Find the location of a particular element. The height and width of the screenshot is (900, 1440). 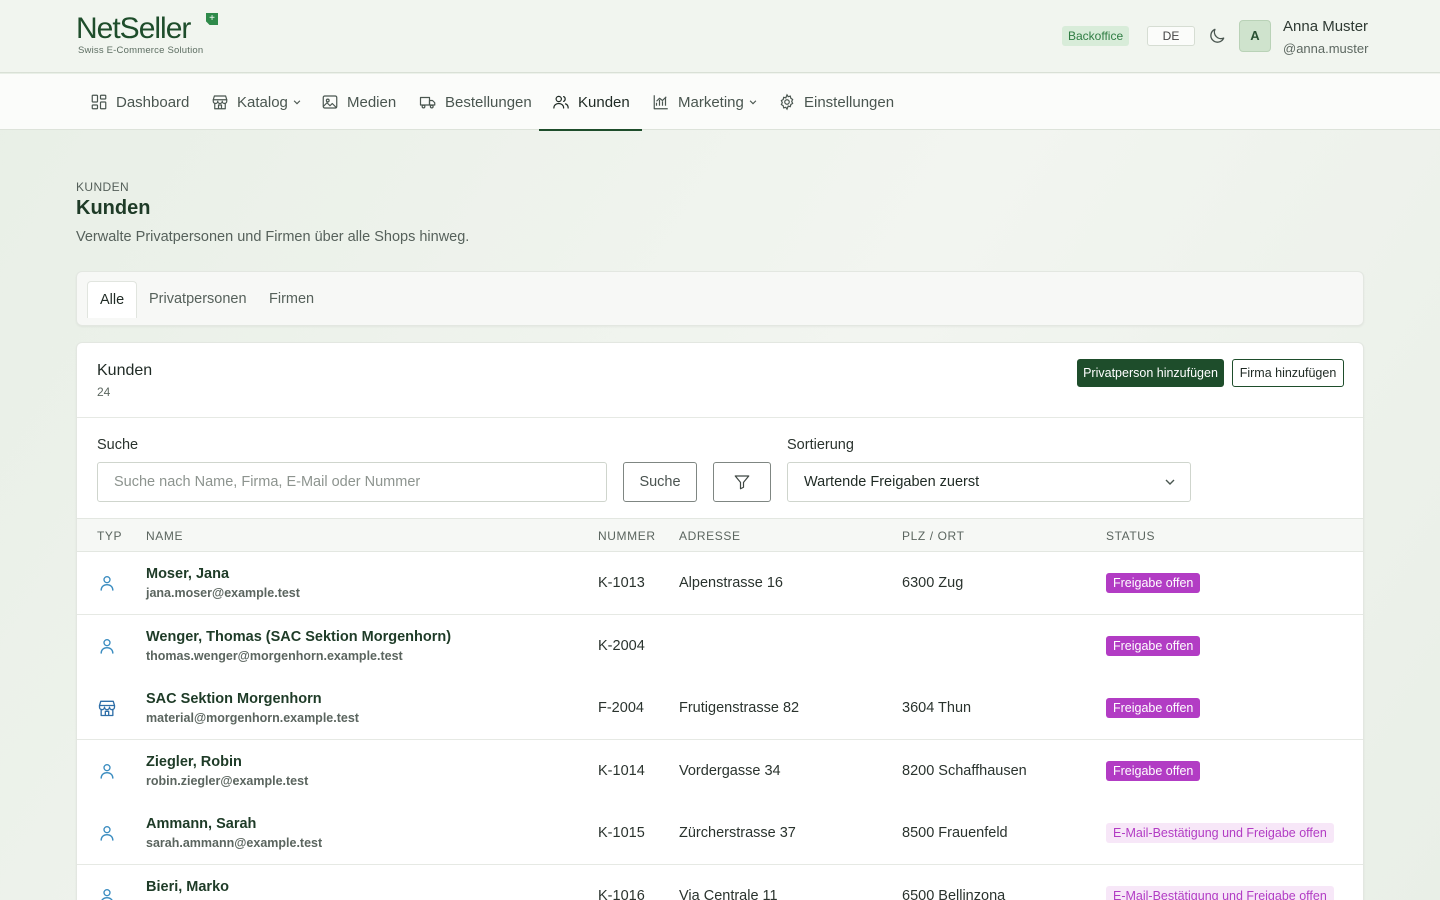

column-header-adresse: ADRESSE is located at coordinates (710, 536).